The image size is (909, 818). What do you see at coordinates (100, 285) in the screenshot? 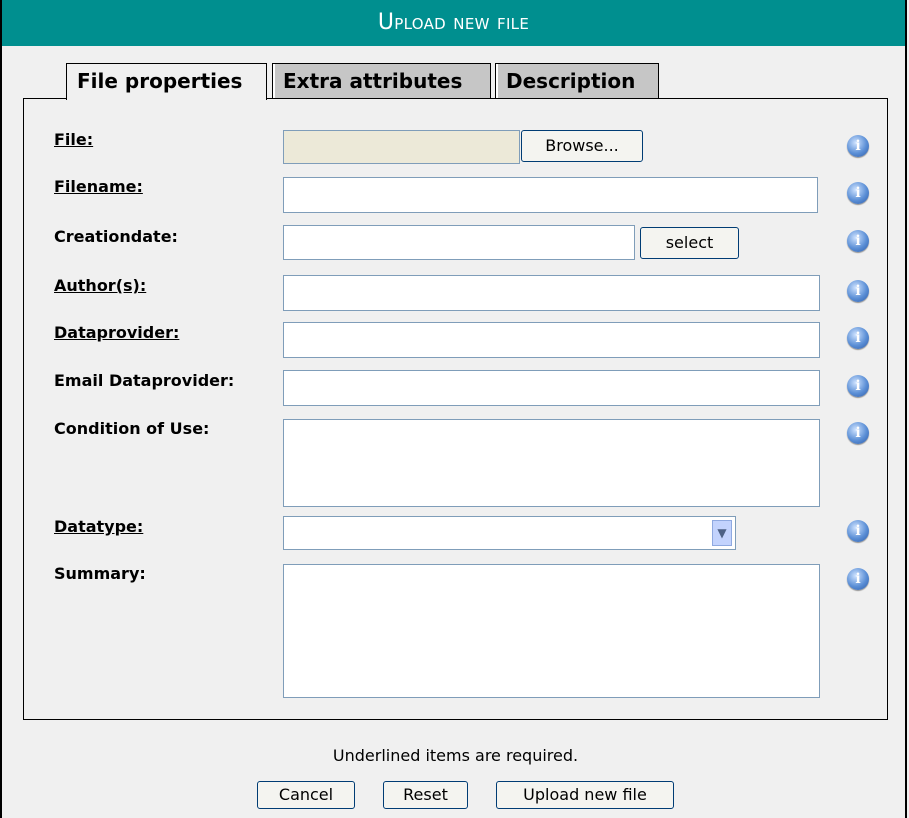
I see `authors-label: Author(s):` at bounding box center [100, 285].